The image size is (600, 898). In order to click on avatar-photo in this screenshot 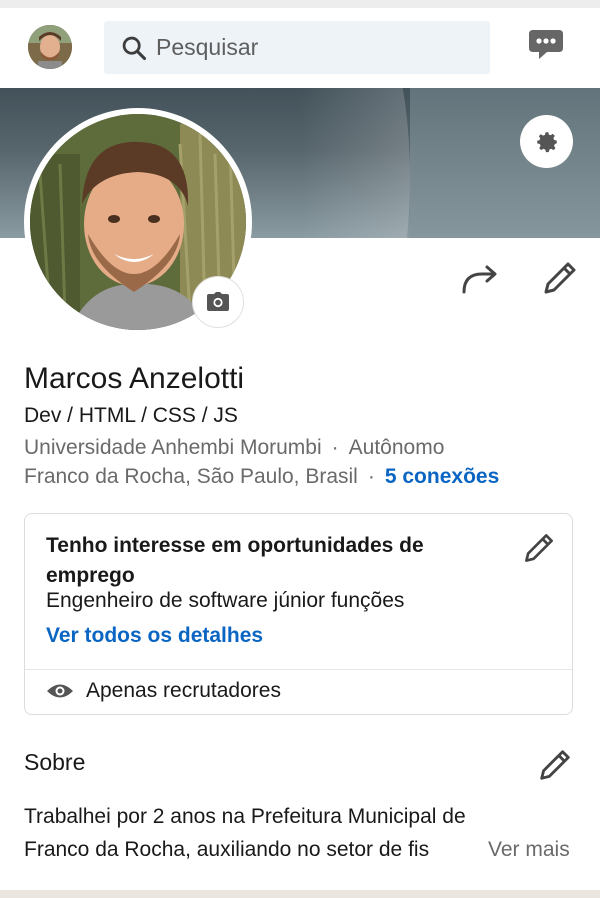, I will do `click(50, 47)`.